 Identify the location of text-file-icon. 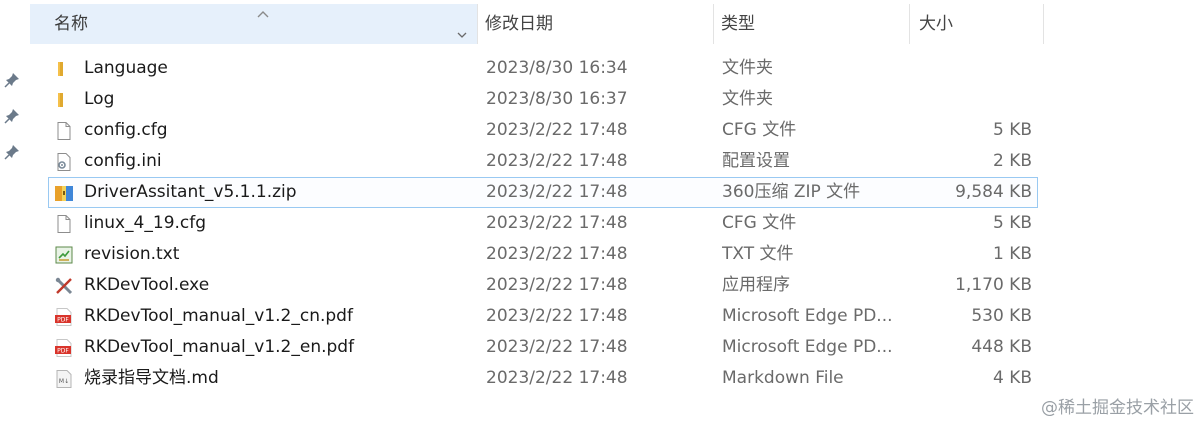
(64, 255).